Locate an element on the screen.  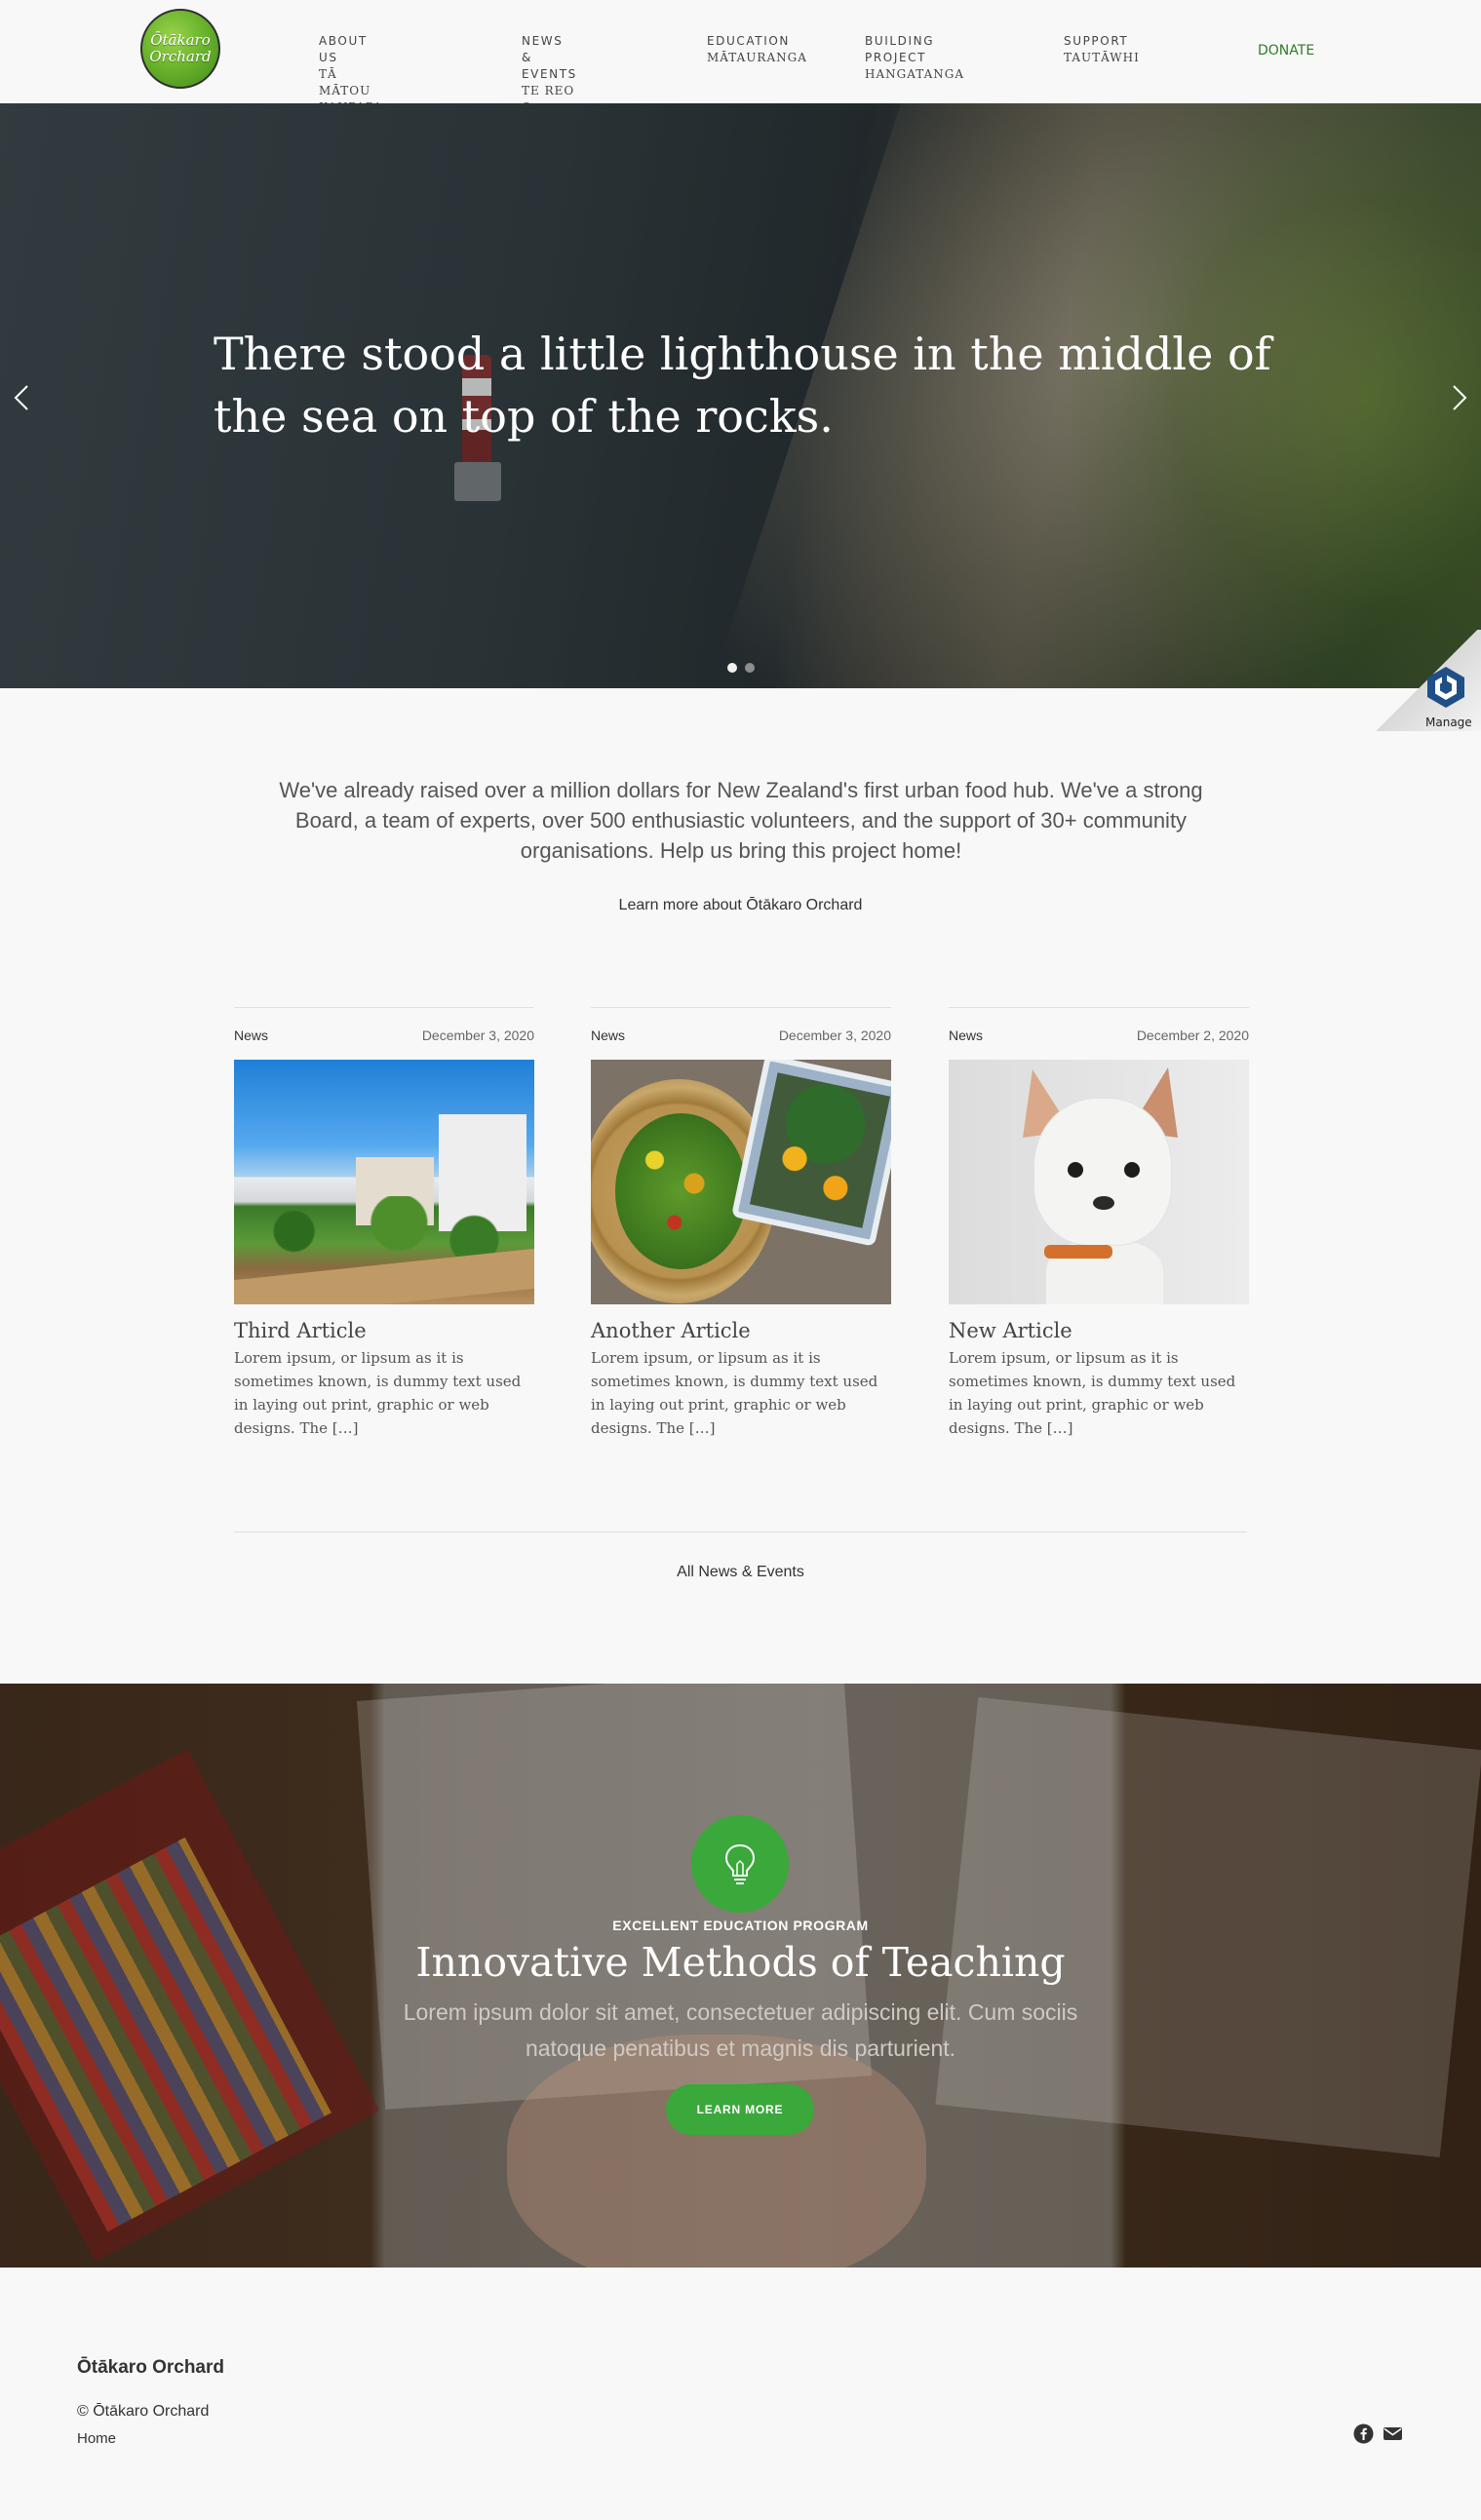
logo-text-line2: Orchard is located at coordinates (180, 56).